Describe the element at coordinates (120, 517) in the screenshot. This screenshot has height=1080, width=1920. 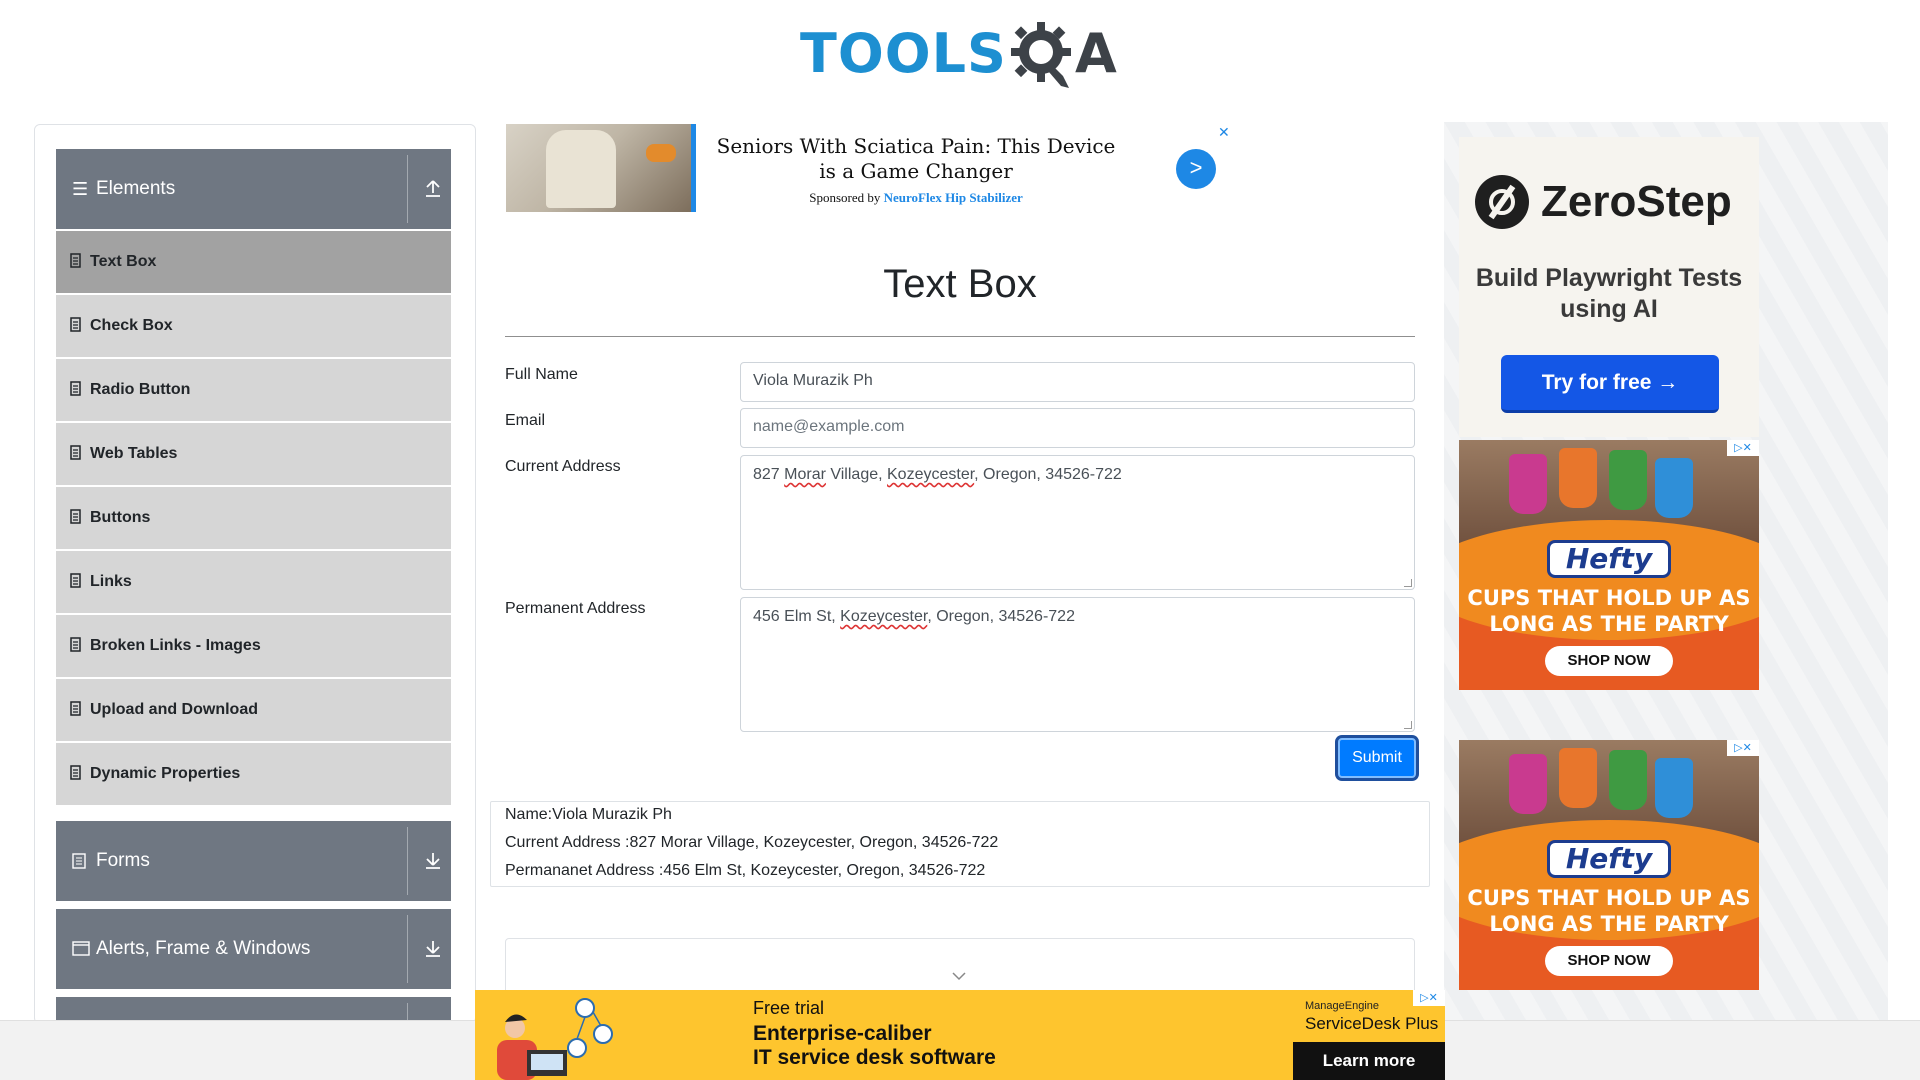
I see `sidebar-item-label: Buttons` at that location.